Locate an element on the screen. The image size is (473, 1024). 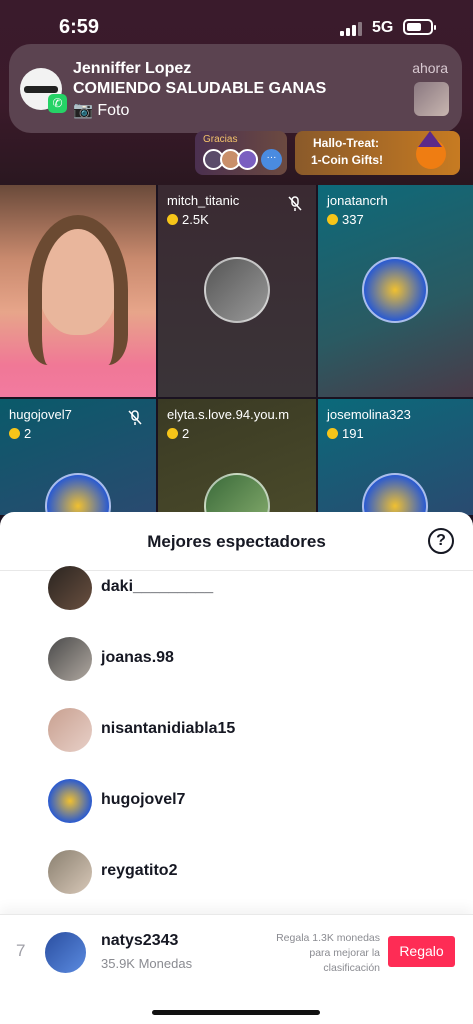
user-coins: 35.9K Monedas is located at coordinates (147, 963).